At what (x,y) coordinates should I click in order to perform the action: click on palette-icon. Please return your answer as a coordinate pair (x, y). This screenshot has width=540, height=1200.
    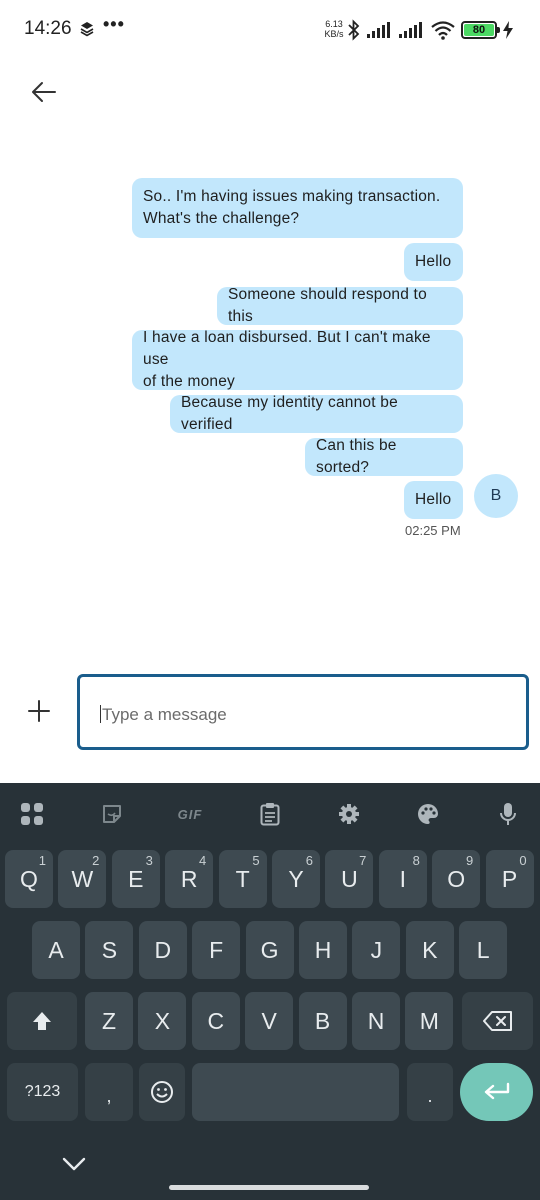
    Looking at the image, I should click on (428, 814).